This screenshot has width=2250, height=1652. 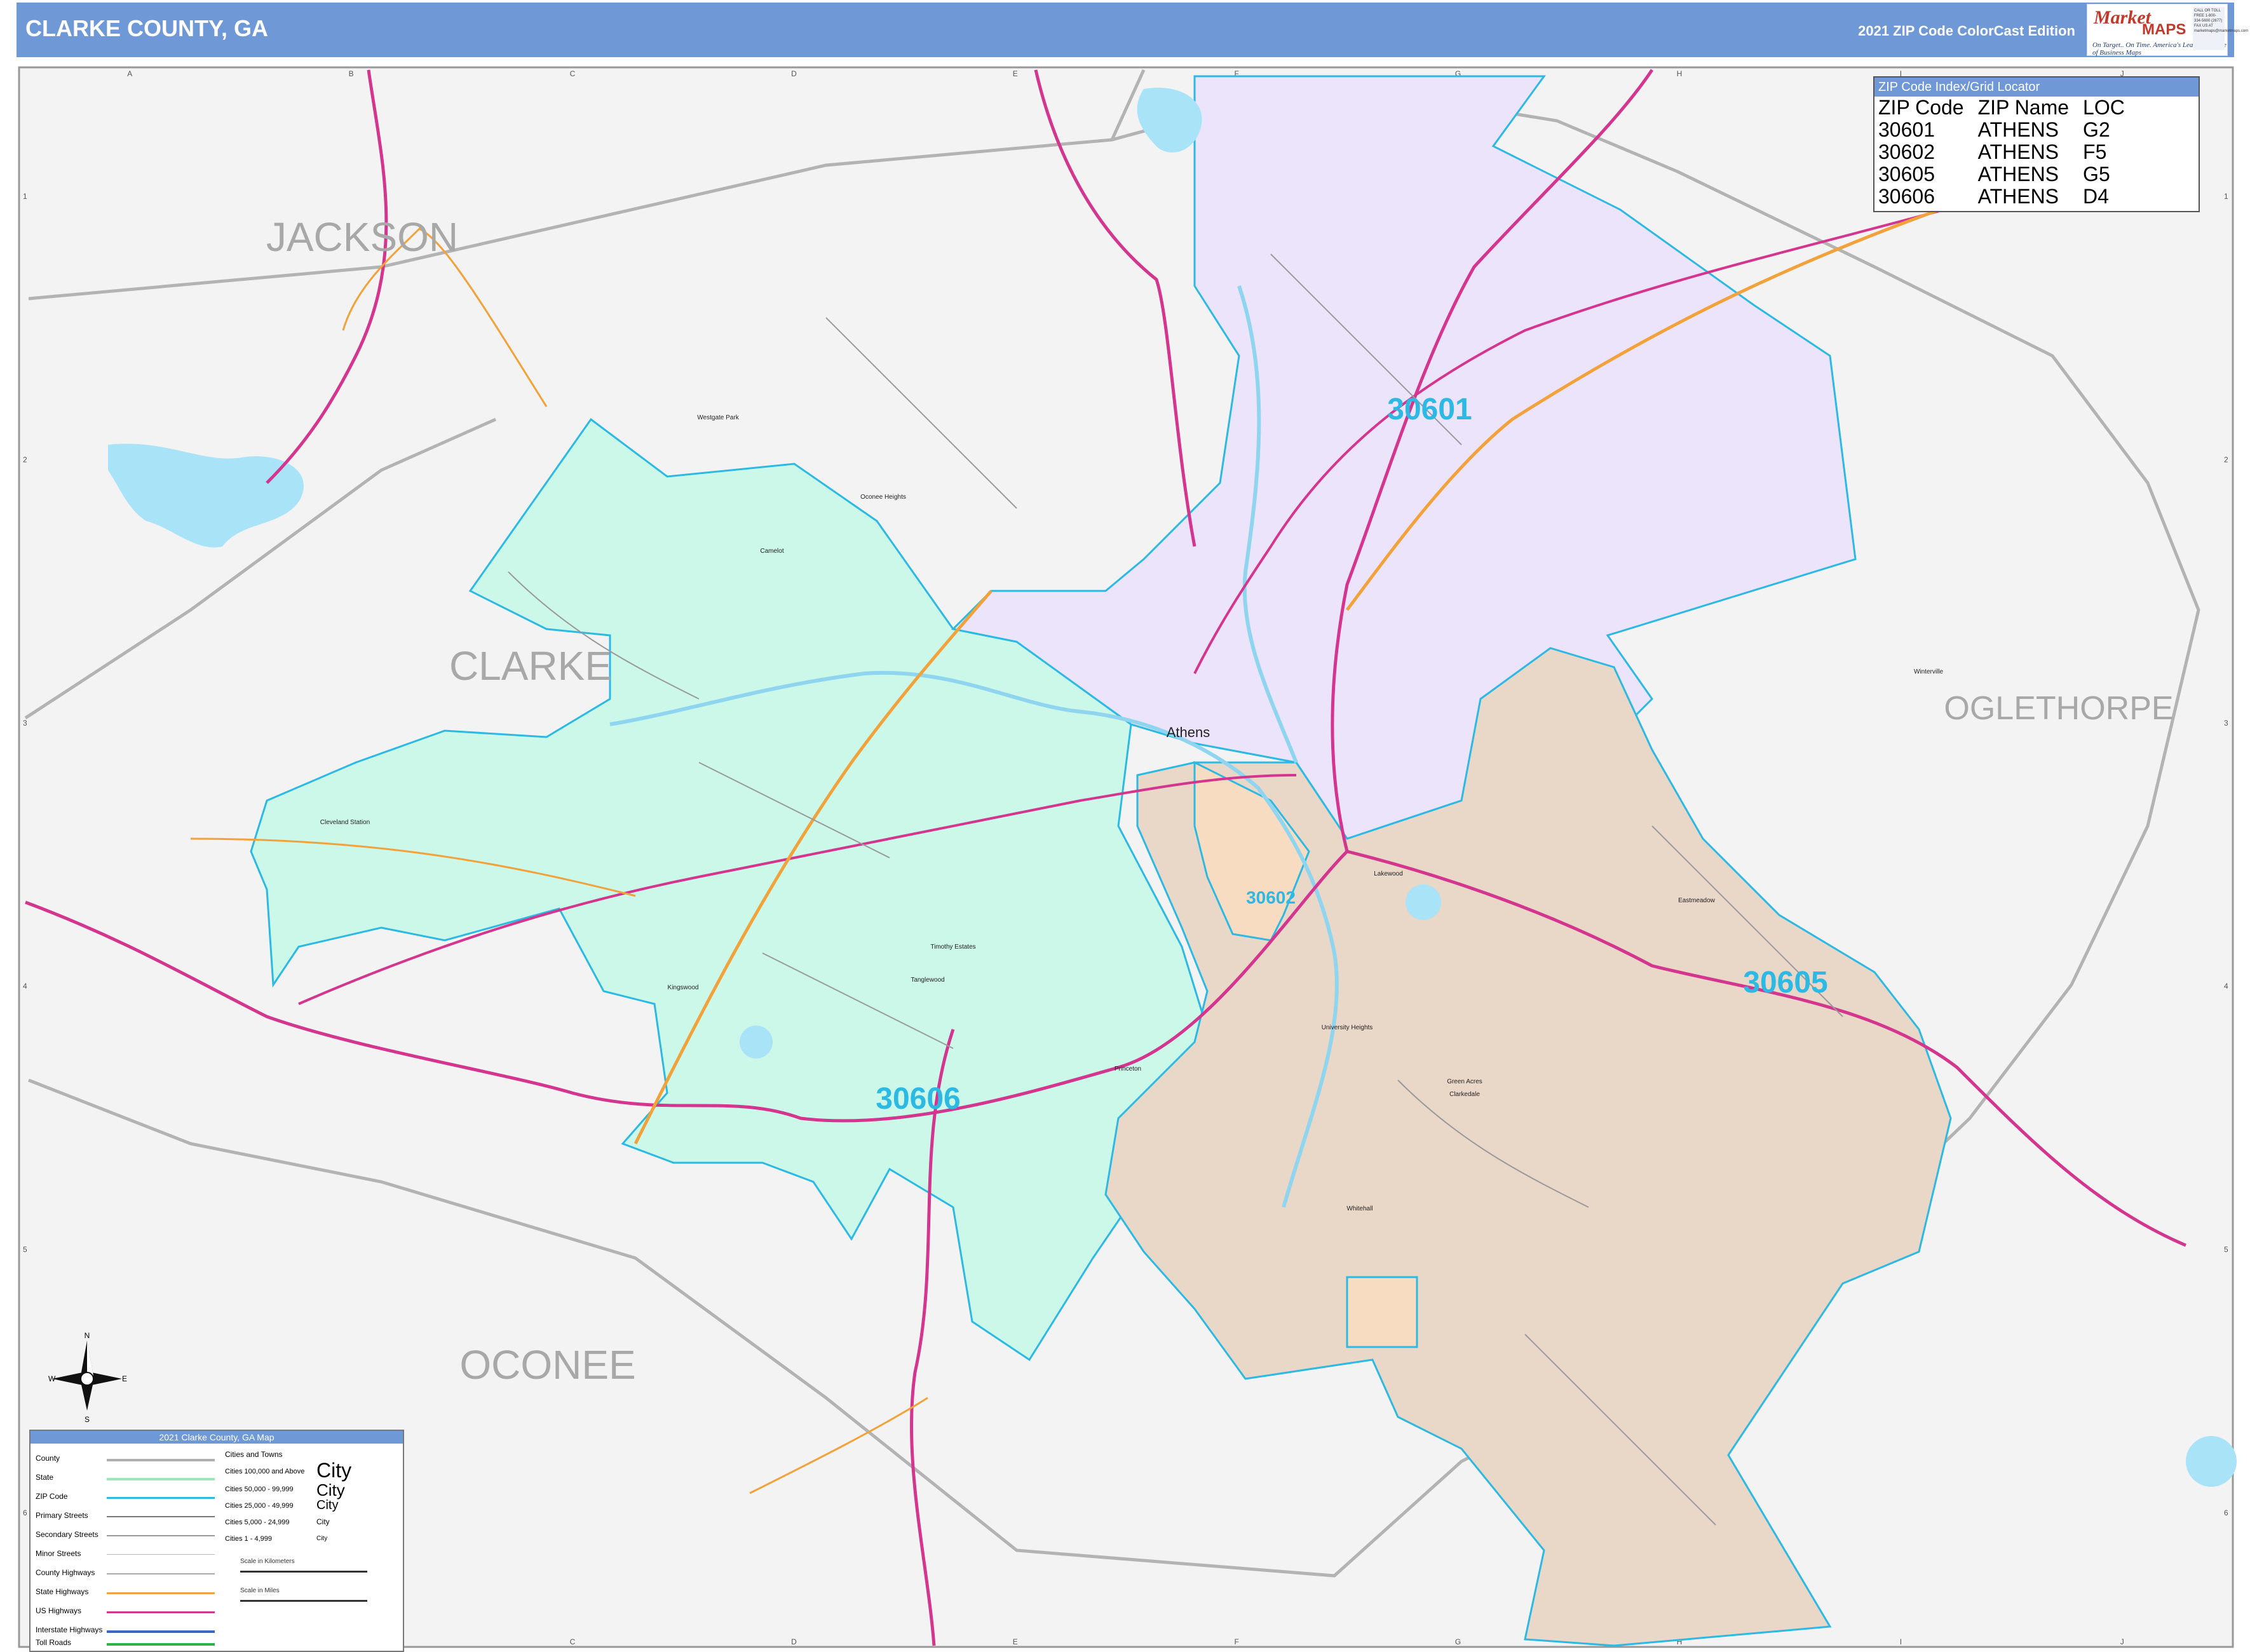 What do you see at coordinates (2096, 197) in the screenshot?
I see `loc-cell: D4` at bounding box center [2096, 197].